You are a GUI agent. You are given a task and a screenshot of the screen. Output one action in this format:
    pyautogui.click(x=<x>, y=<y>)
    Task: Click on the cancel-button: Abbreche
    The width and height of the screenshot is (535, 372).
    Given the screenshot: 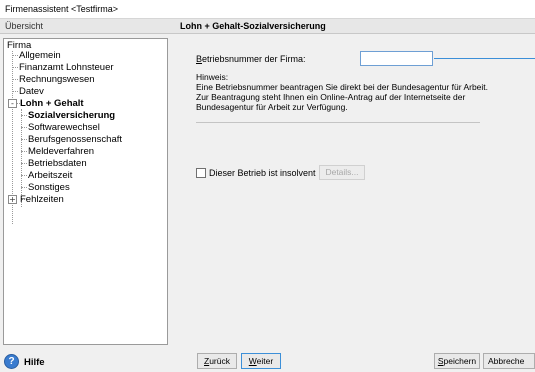 What is the action you would take?
    pyautogui.click(x=509, y=361)
    